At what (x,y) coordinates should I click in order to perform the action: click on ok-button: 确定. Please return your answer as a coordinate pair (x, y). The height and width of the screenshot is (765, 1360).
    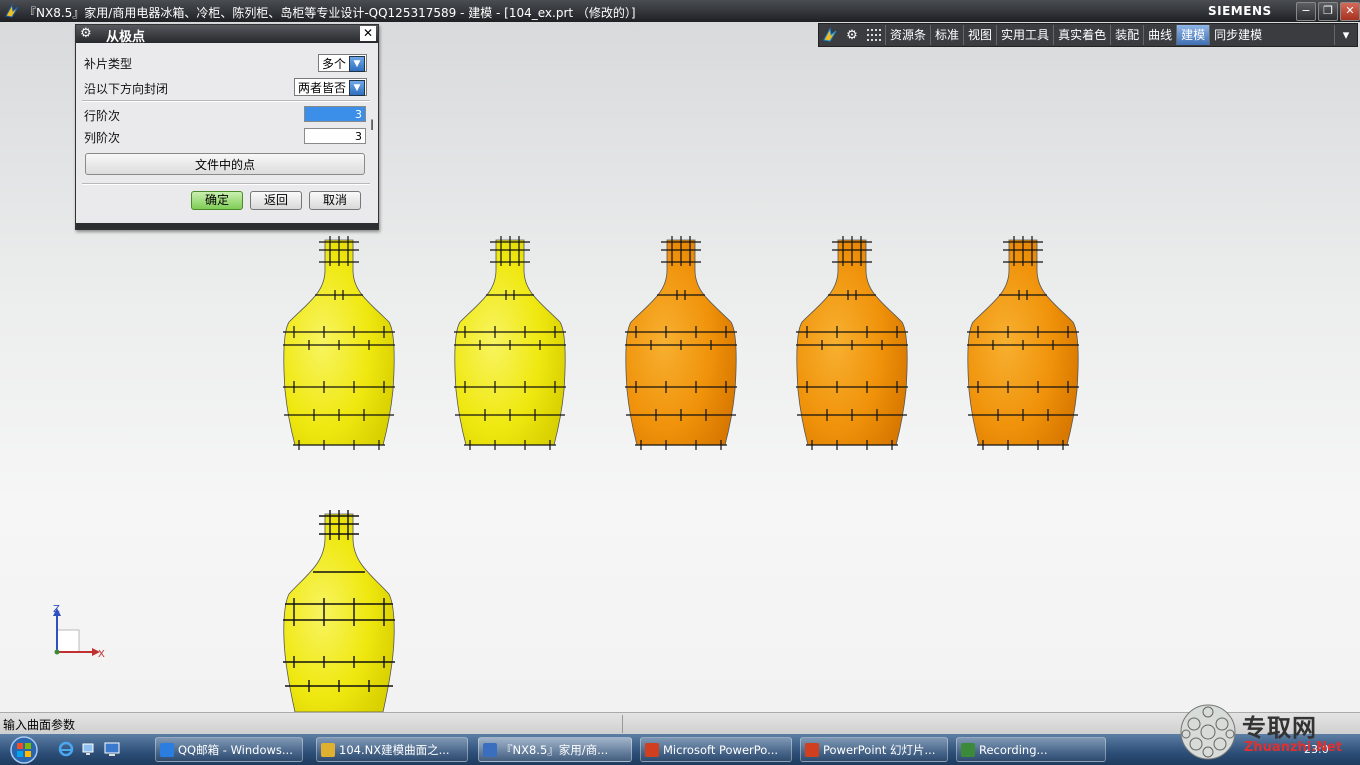
    Looking at the image, I should click on (217, 200).